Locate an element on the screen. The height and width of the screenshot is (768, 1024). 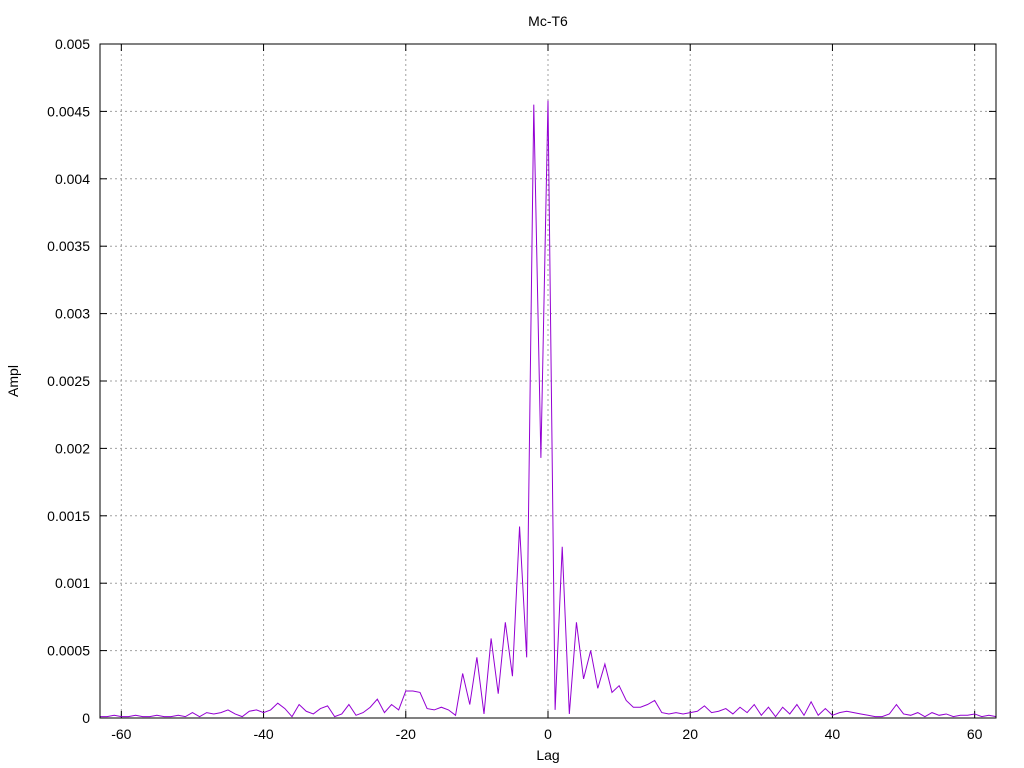
x-tick-label: -40 is located at coordinates (263, 734).